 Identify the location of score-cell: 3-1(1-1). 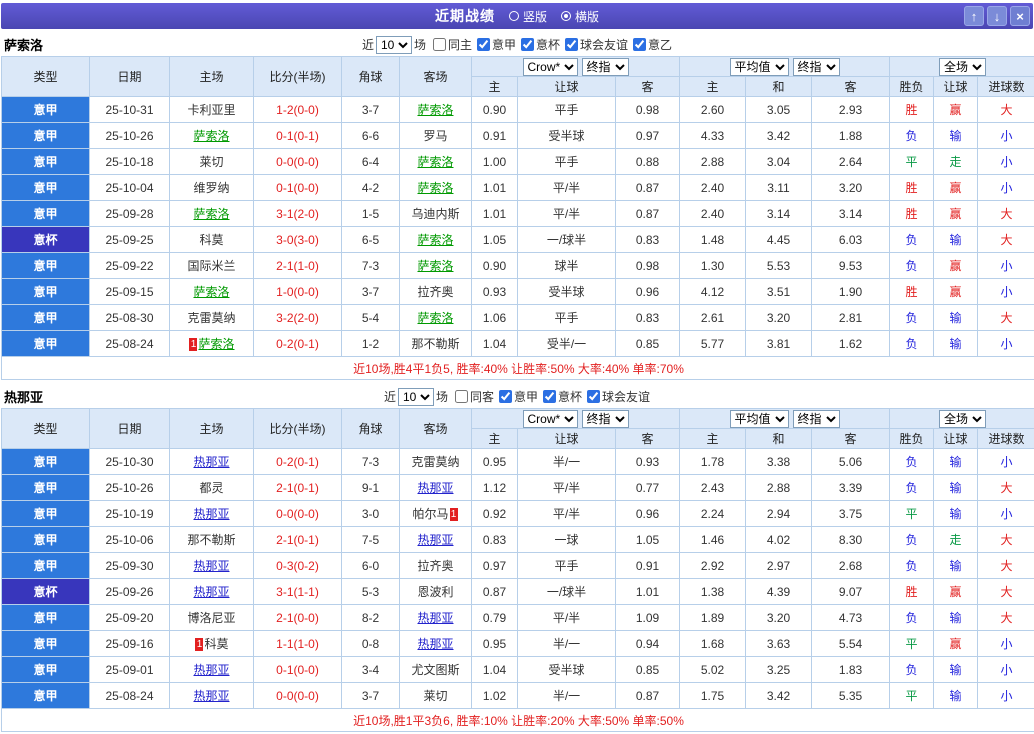
(297, 591).